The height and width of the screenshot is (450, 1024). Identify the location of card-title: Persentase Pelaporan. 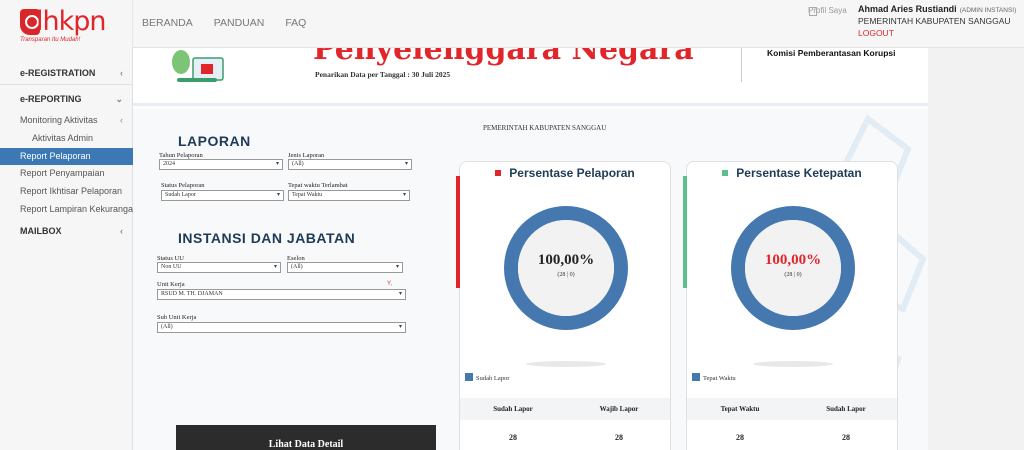
(565, 173).